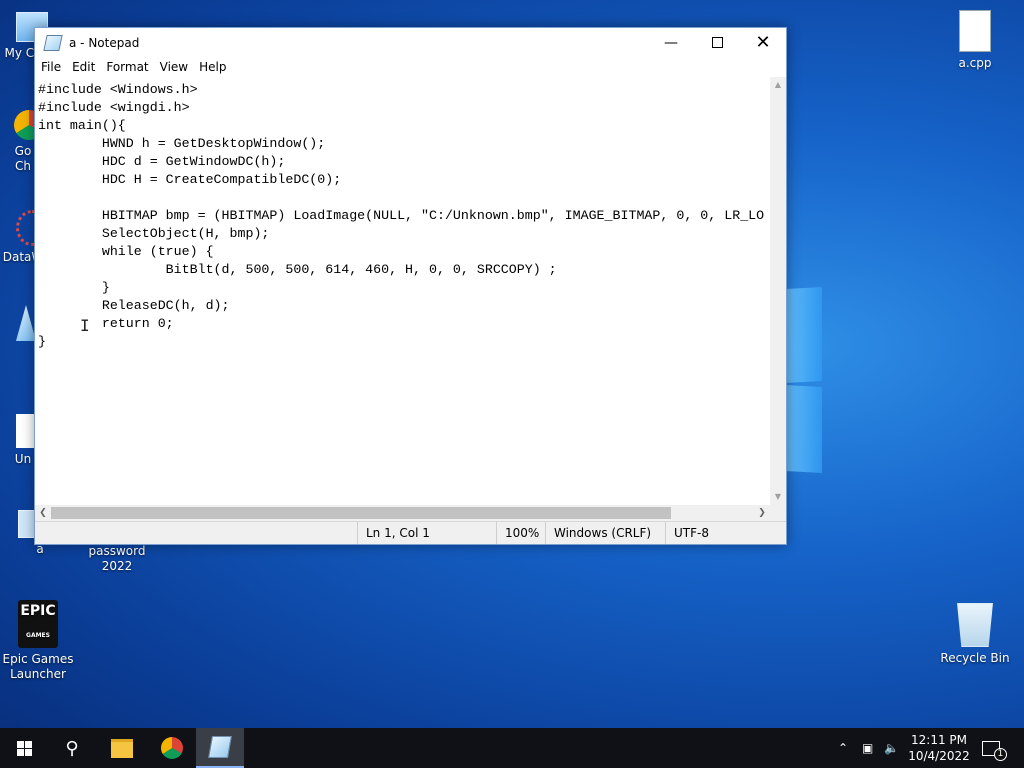 This screenshot has width=1024, height=768. I want to click on desktop-icon-a-cpp: a.cpp, so click(975, 40).